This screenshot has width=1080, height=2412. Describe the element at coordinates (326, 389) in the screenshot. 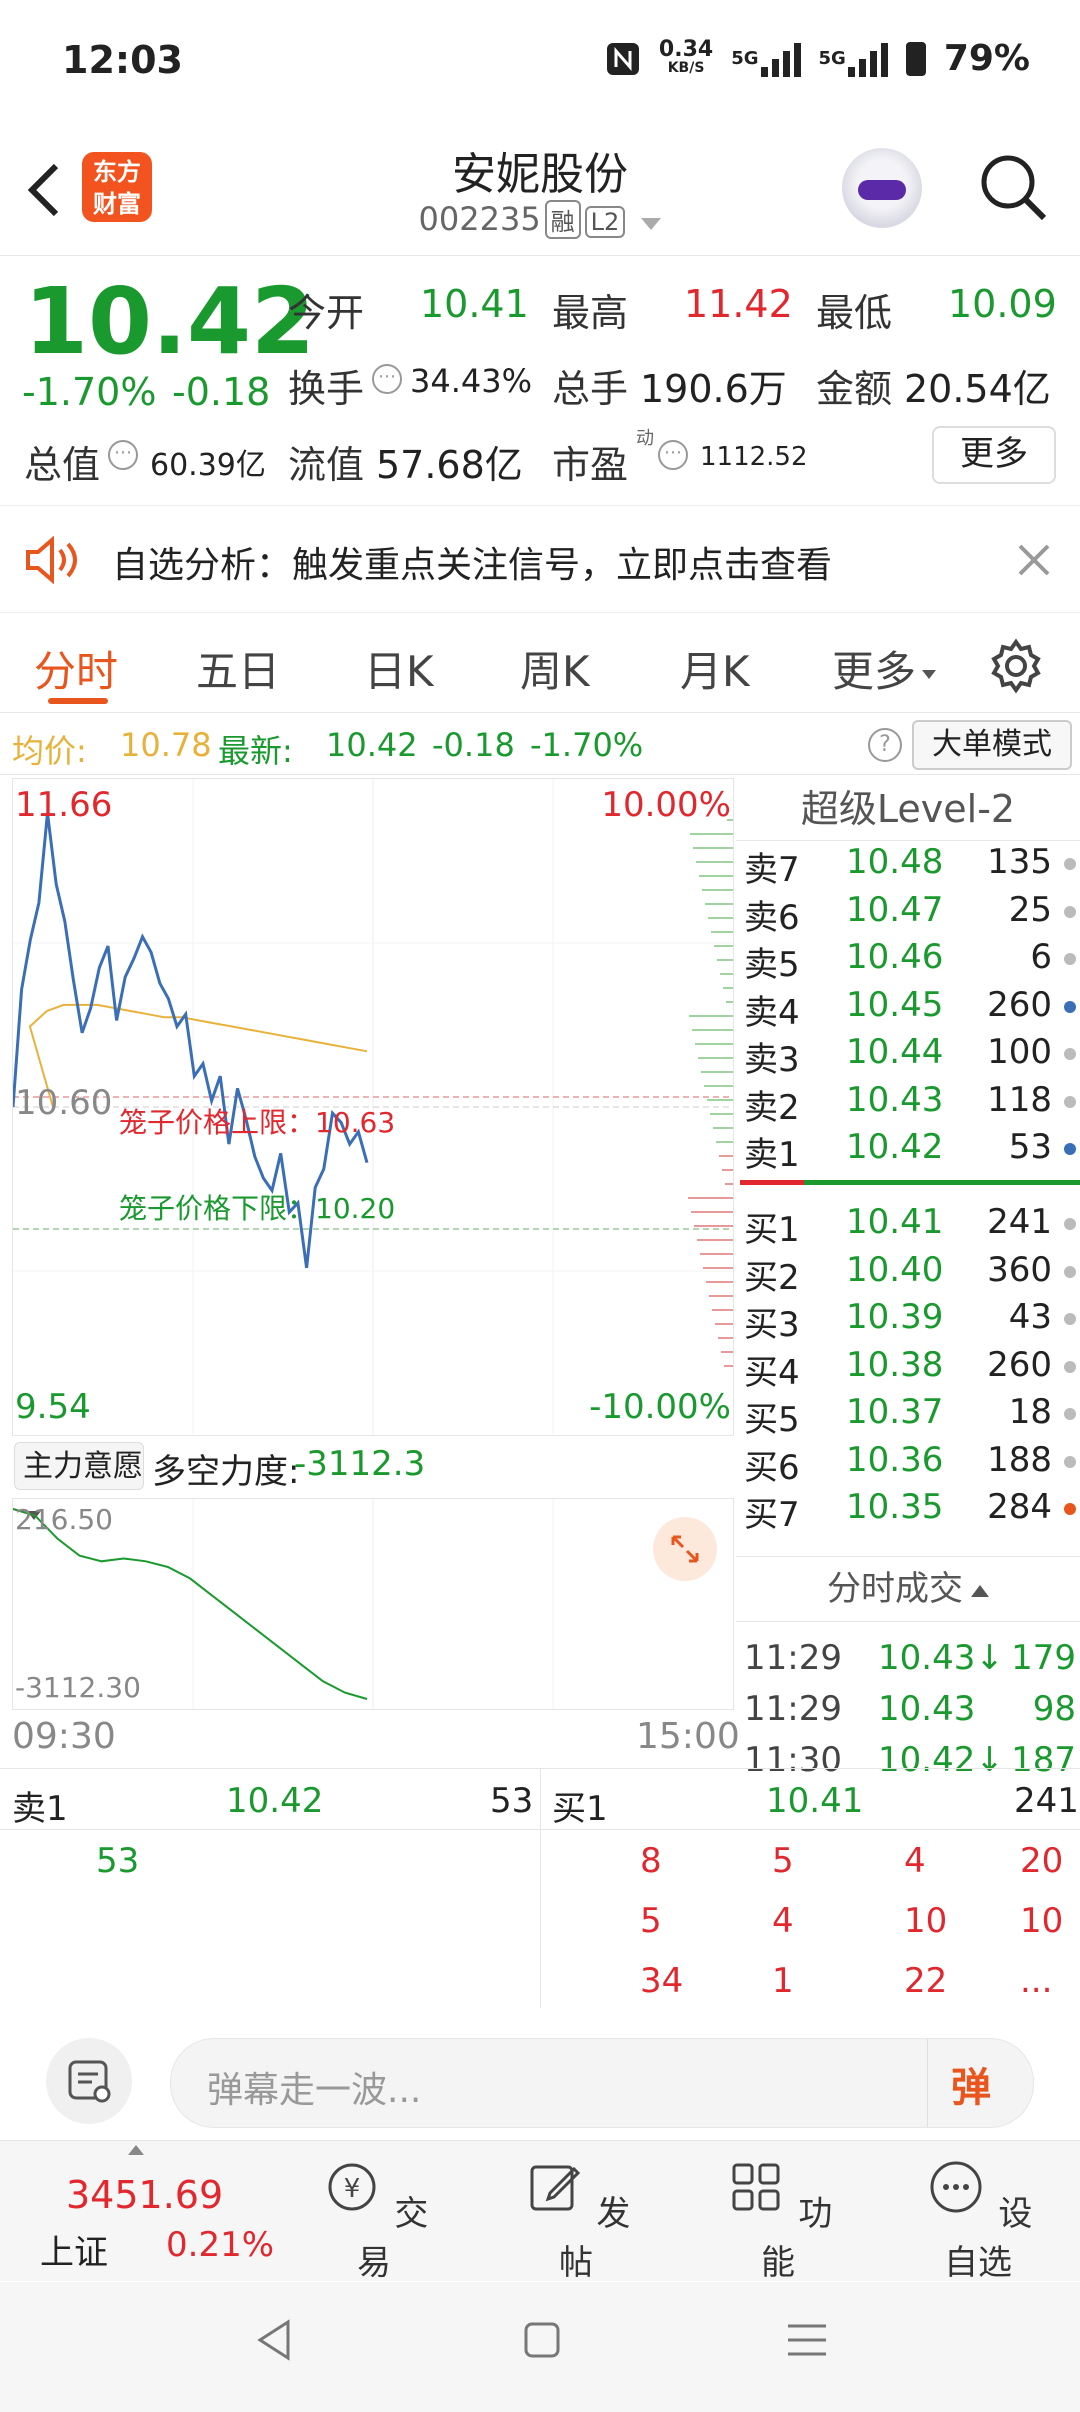

I see `turnover-label: 换手` at that location.